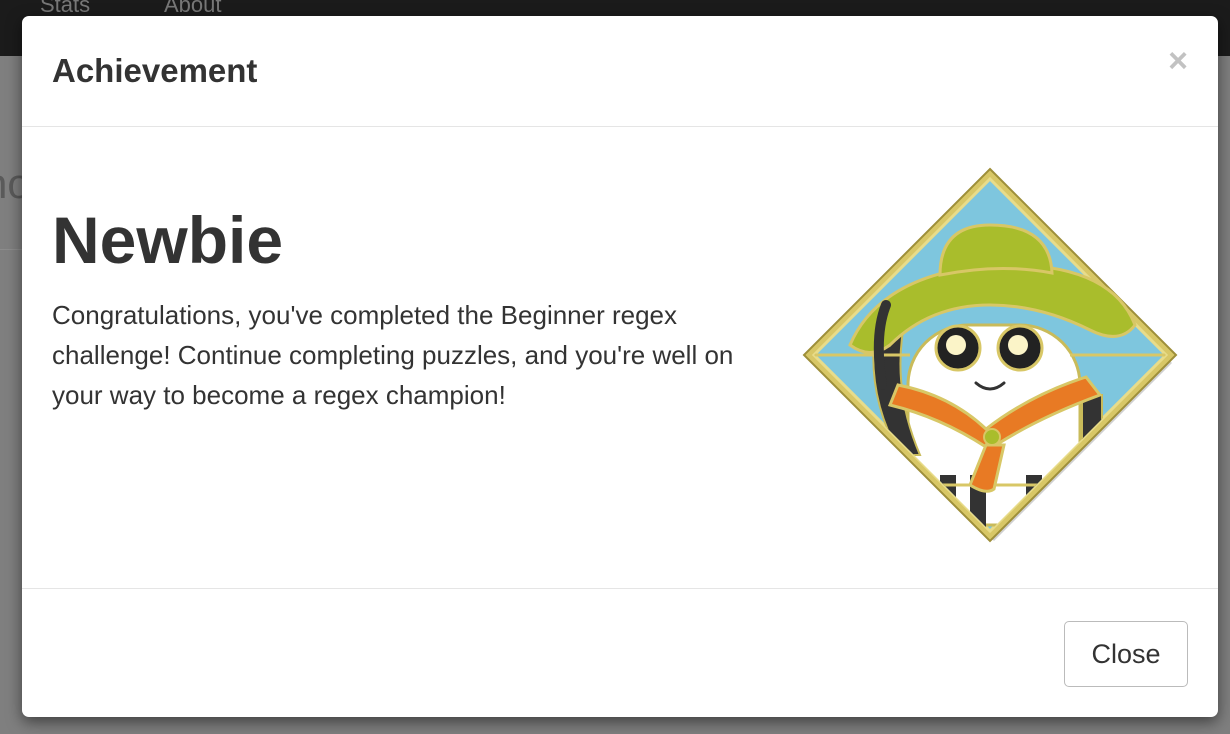  I want to click on modal-header: Achievement ×, so click(620, 71).